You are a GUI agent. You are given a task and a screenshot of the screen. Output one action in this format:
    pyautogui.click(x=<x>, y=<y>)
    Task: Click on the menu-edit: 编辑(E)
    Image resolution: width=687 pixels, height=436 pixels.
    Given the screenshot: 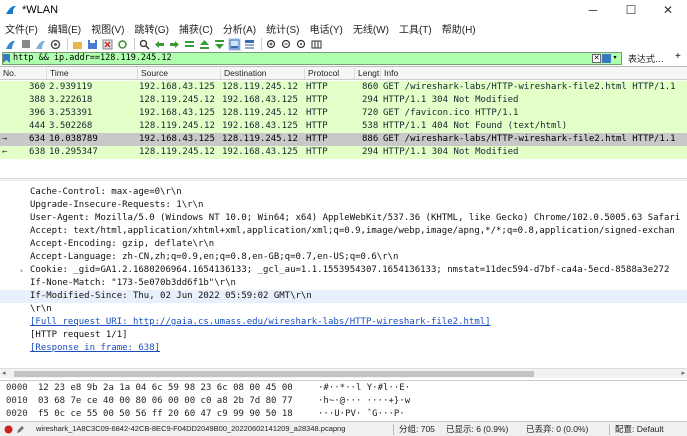 What is the action you would take?
    pyautogui.click(x=64, y=28)
    